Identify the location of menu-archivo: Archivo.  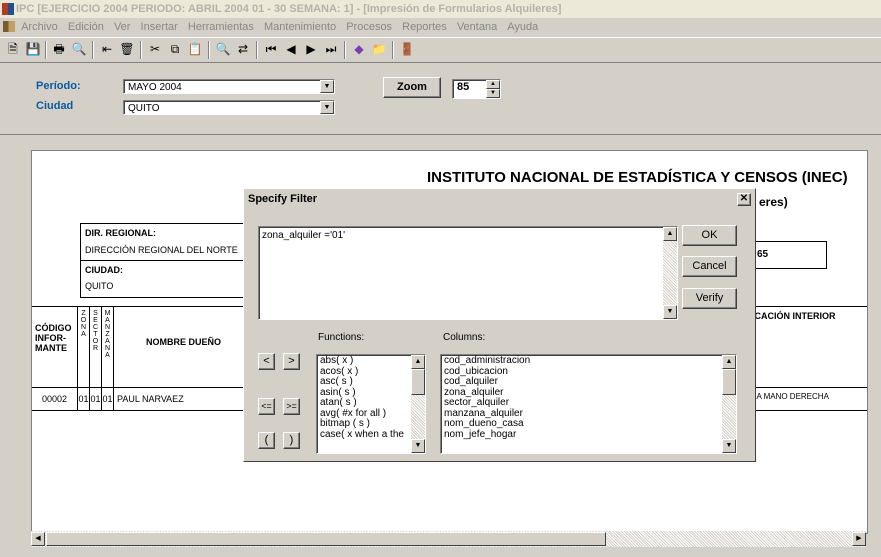
(39, 27).